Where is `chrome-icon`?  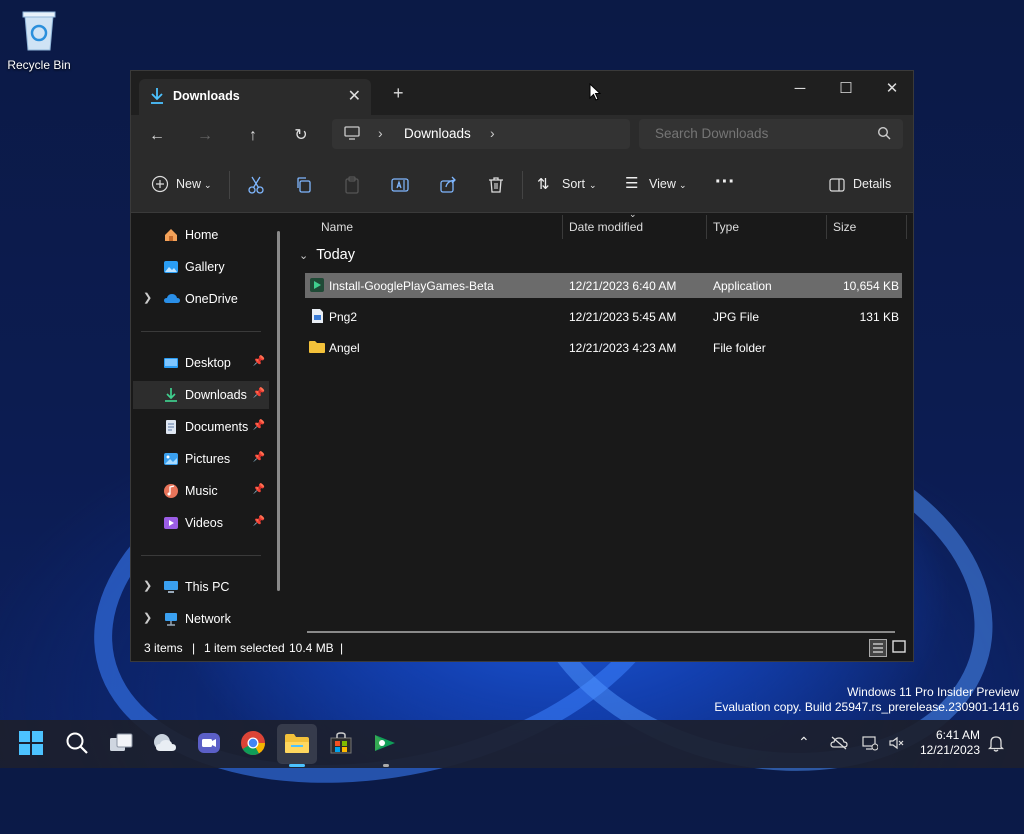
chrome-icon is located at coordinates (254, 744).